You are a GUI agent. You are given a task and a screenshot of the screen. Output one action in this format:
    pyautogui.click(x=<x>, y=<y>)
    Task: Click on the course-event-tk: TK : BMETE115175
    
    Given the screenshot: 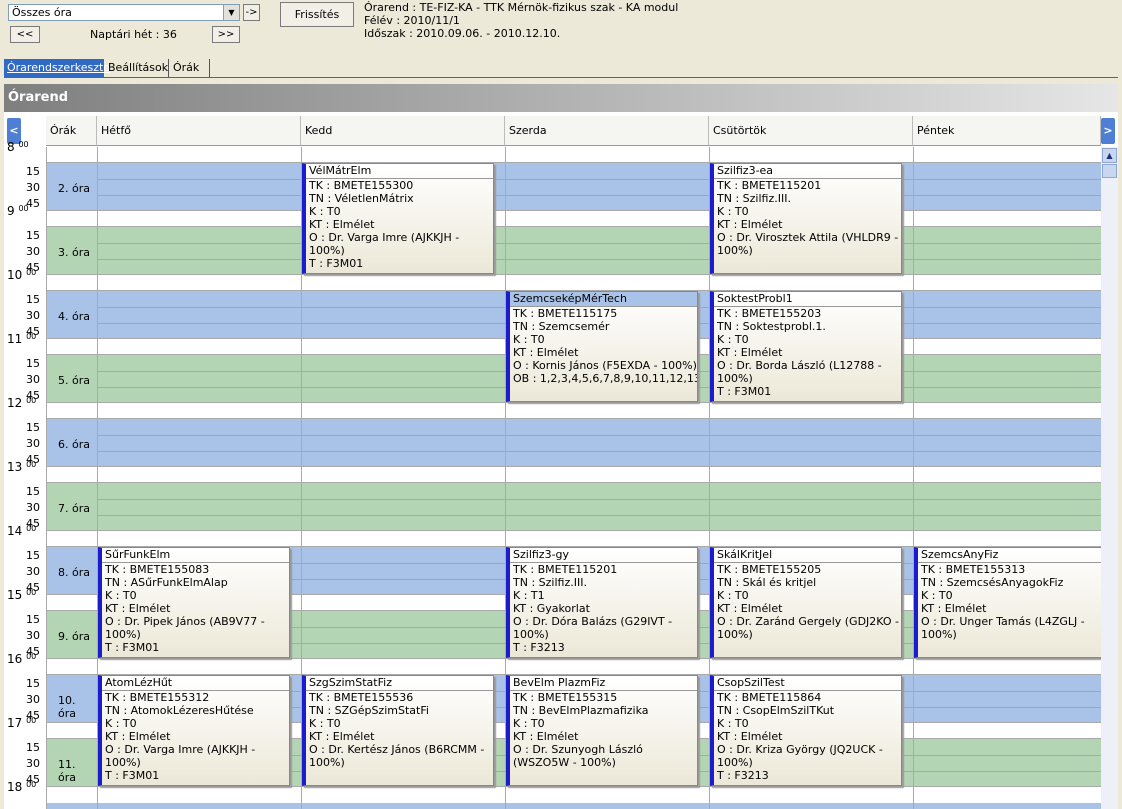 What is the action you would take?
    pyautogui.click(x=565, y=313)
    